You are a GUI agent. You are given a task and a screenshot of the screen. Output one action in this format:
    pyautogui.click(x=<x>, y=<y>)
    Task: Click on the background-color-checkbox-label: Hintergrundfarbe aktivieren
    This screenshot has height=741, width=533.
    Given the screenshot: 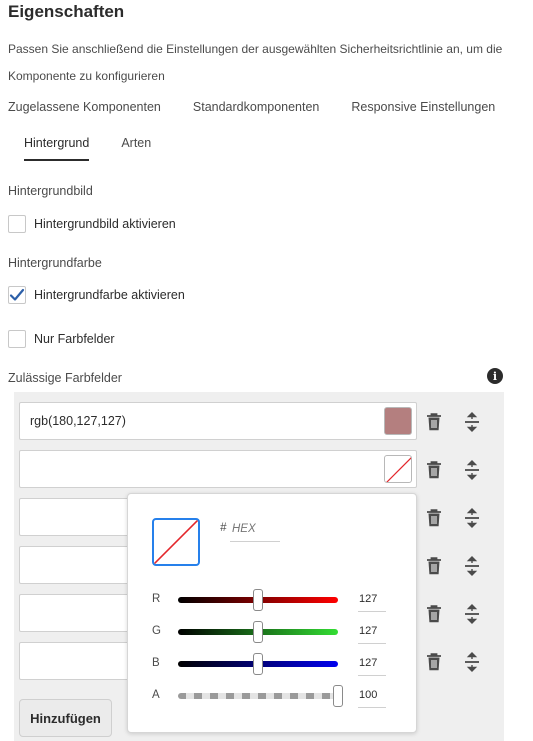 What is the action you would take?
    pyautogui.click(x=109, y=295)
    